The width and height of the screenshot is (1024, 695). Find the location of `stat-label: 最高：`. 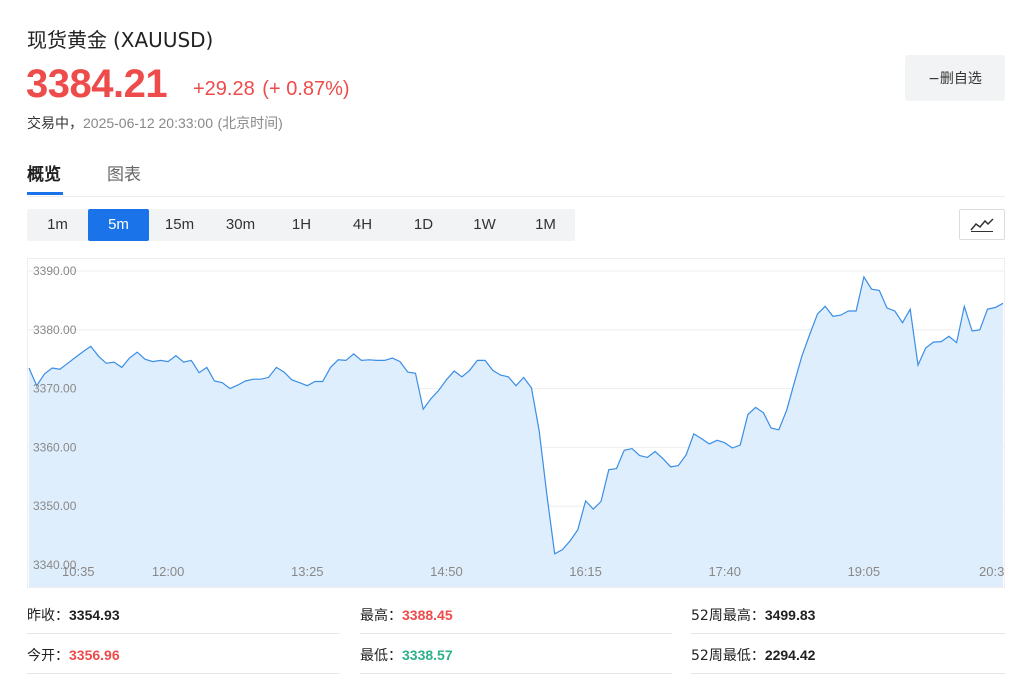

stat-label: 最高： is located at coordinates (381, 616).